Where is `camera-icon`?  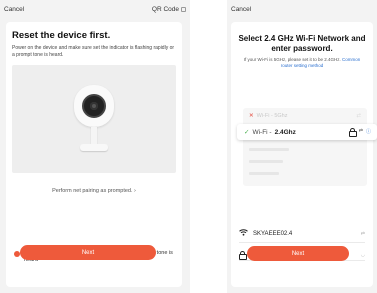 camera-icon is located at coordinates (94, 106).